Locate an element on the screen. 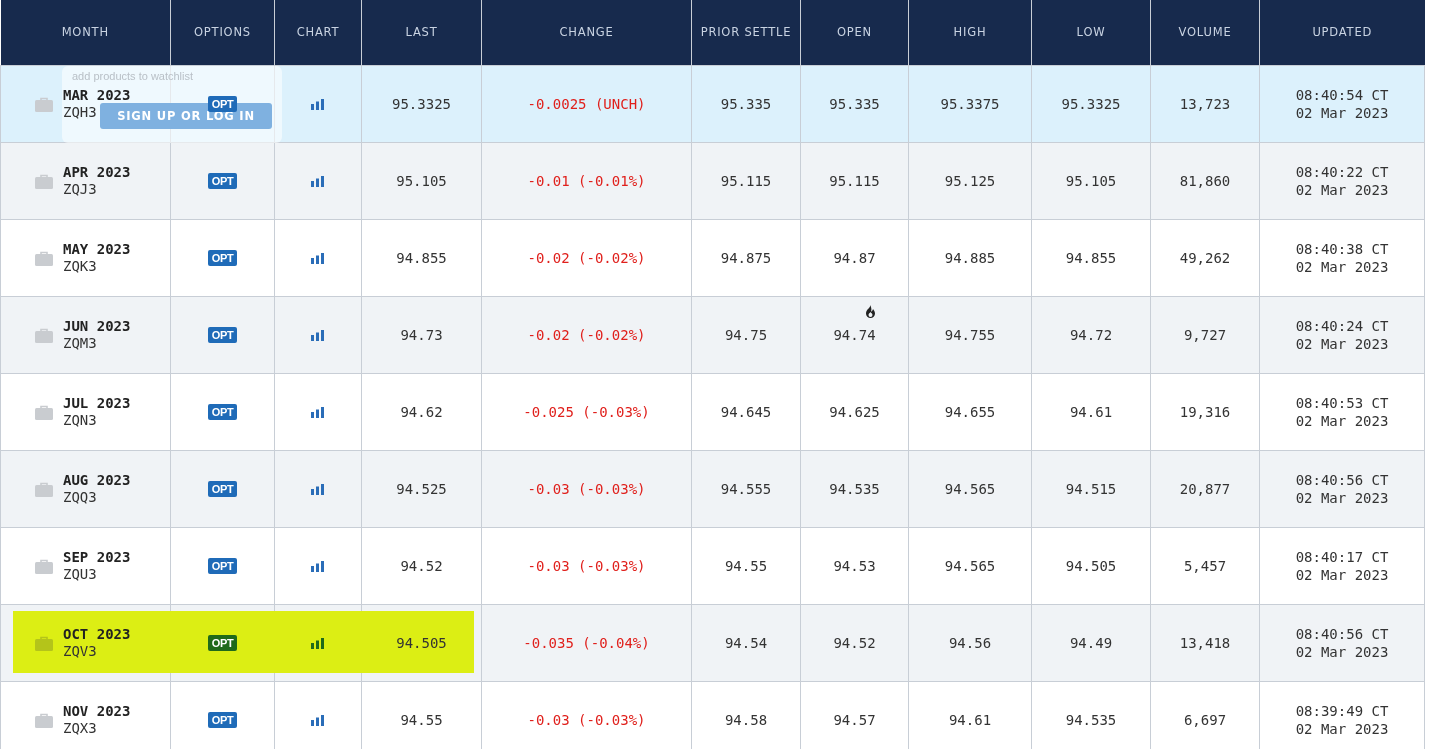 The image size is (1429, 749). contract-code: ZQQ3 is located at coordinates (80, 498).